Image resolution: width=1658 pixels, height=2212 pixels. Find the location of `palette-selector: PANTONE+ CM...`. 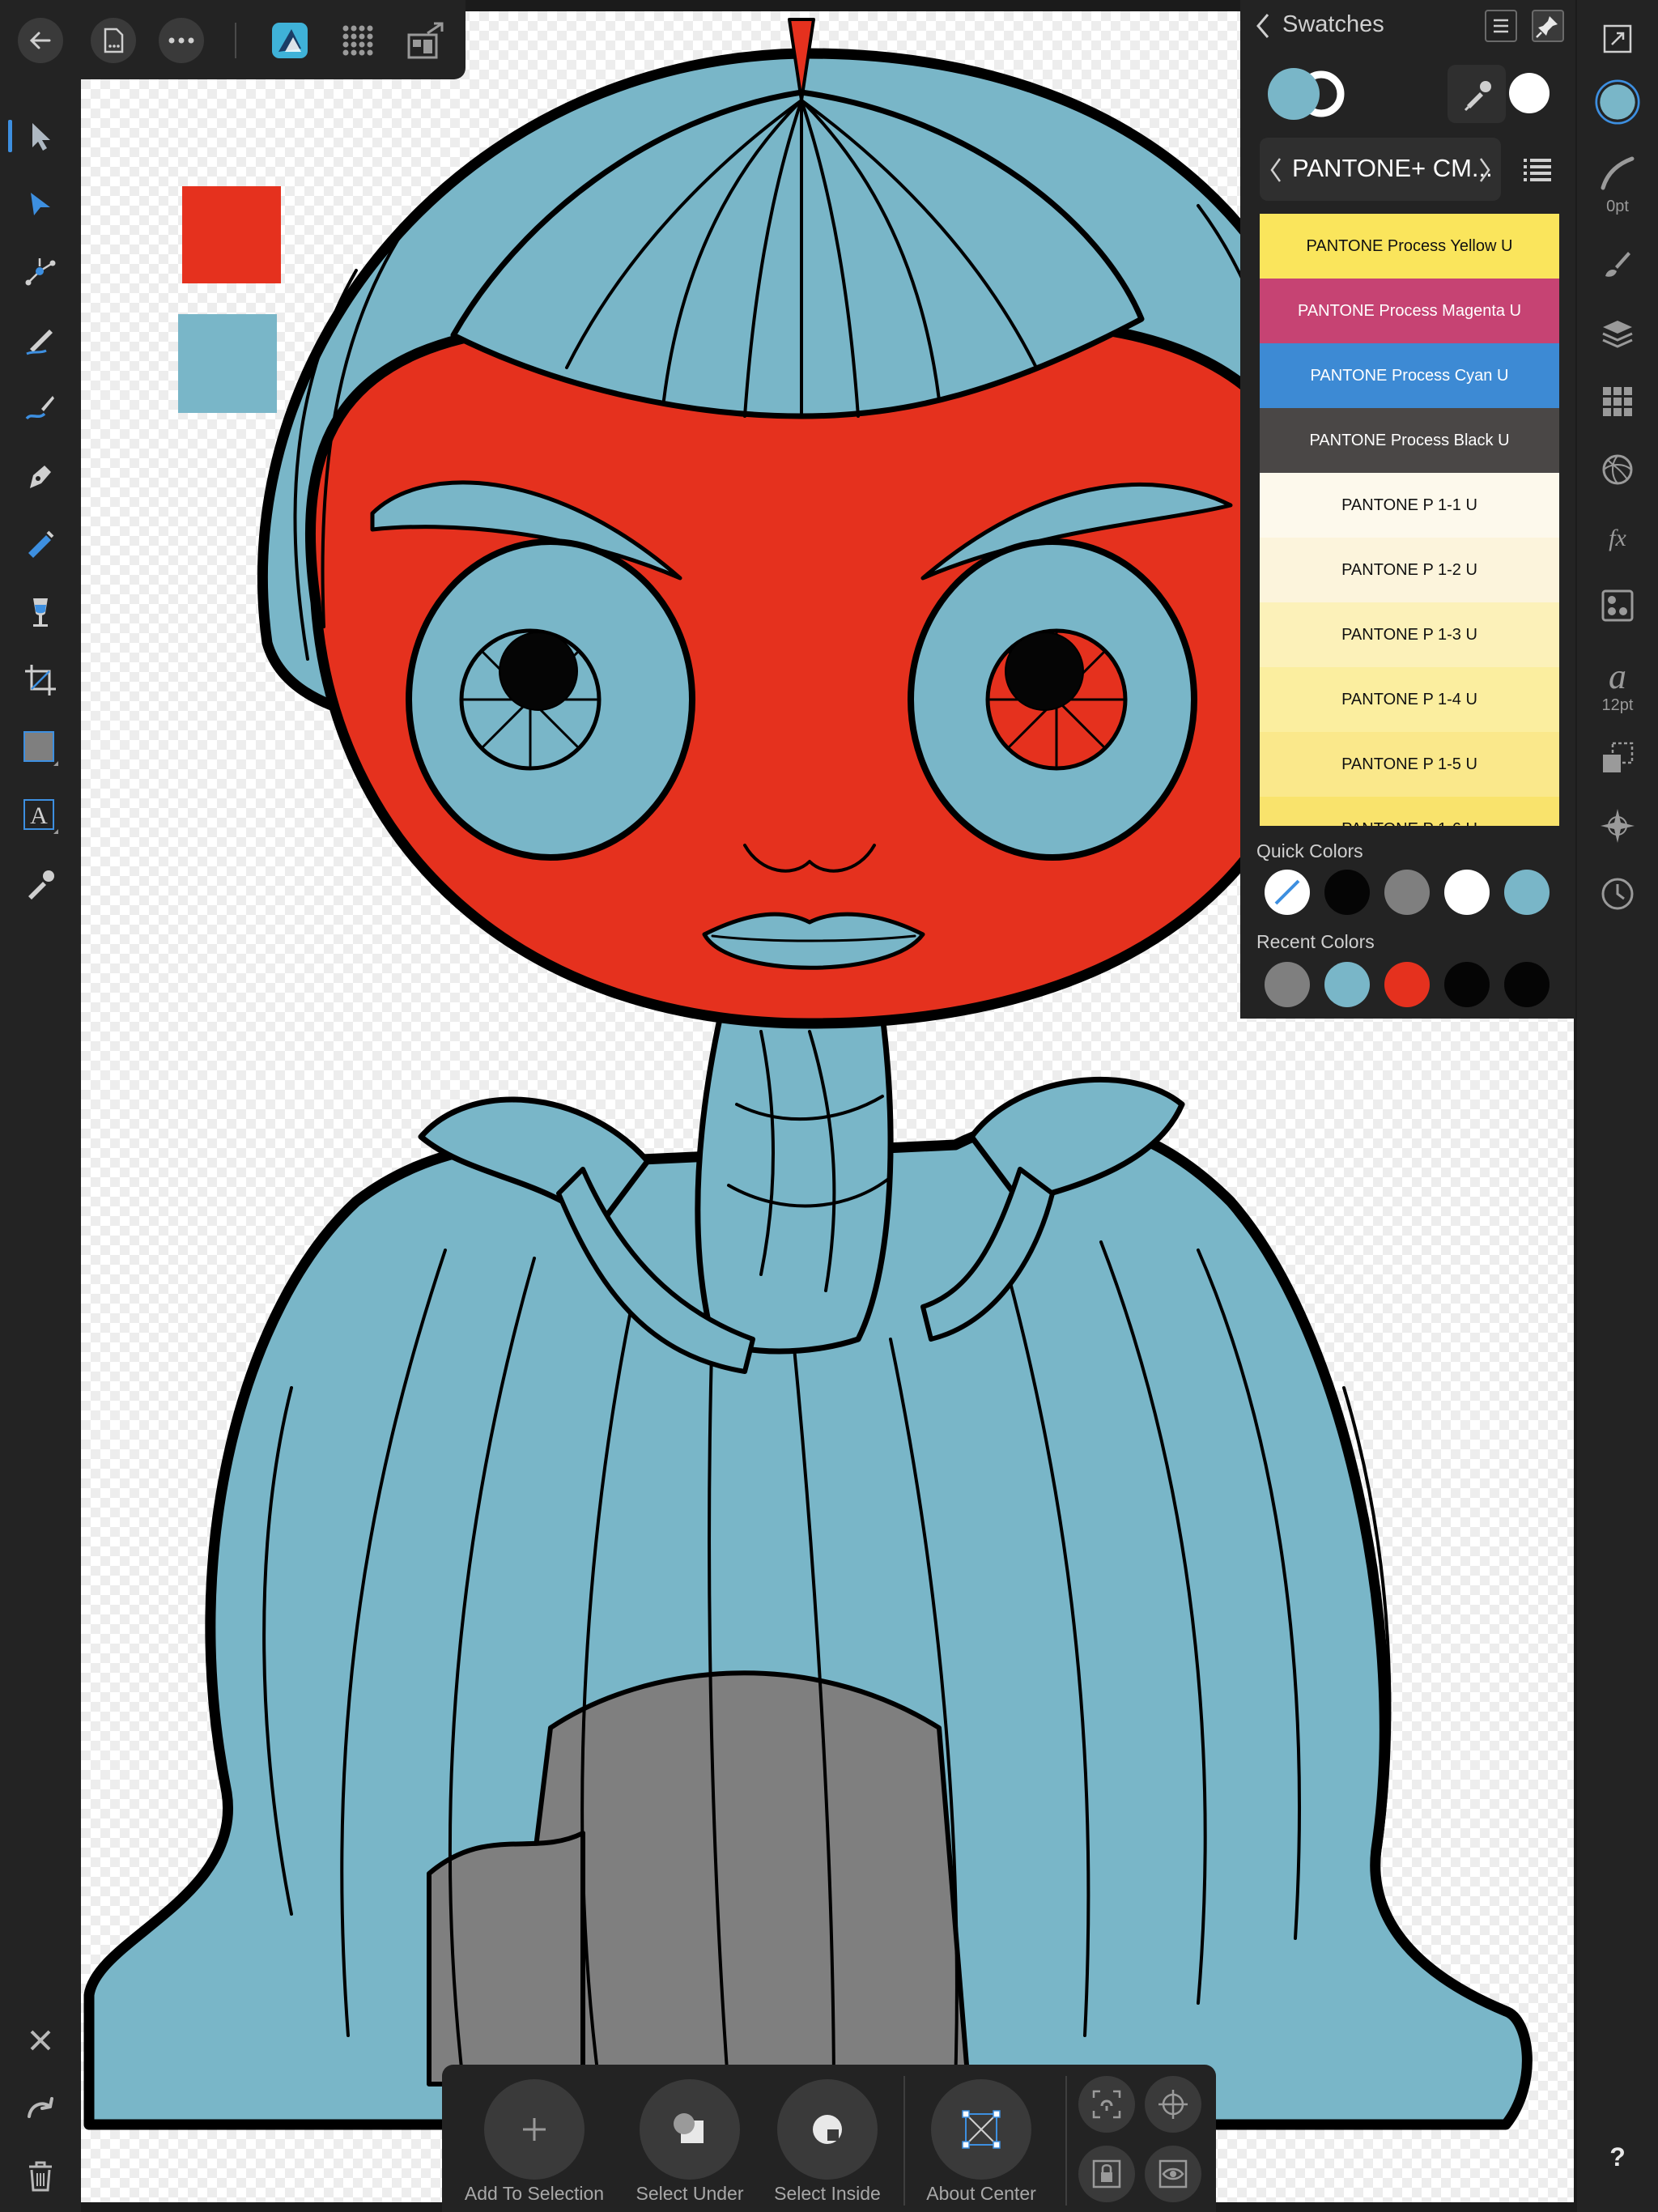

palette-selector: PANTONE+ CM... is located at coordinates (1380, 169).